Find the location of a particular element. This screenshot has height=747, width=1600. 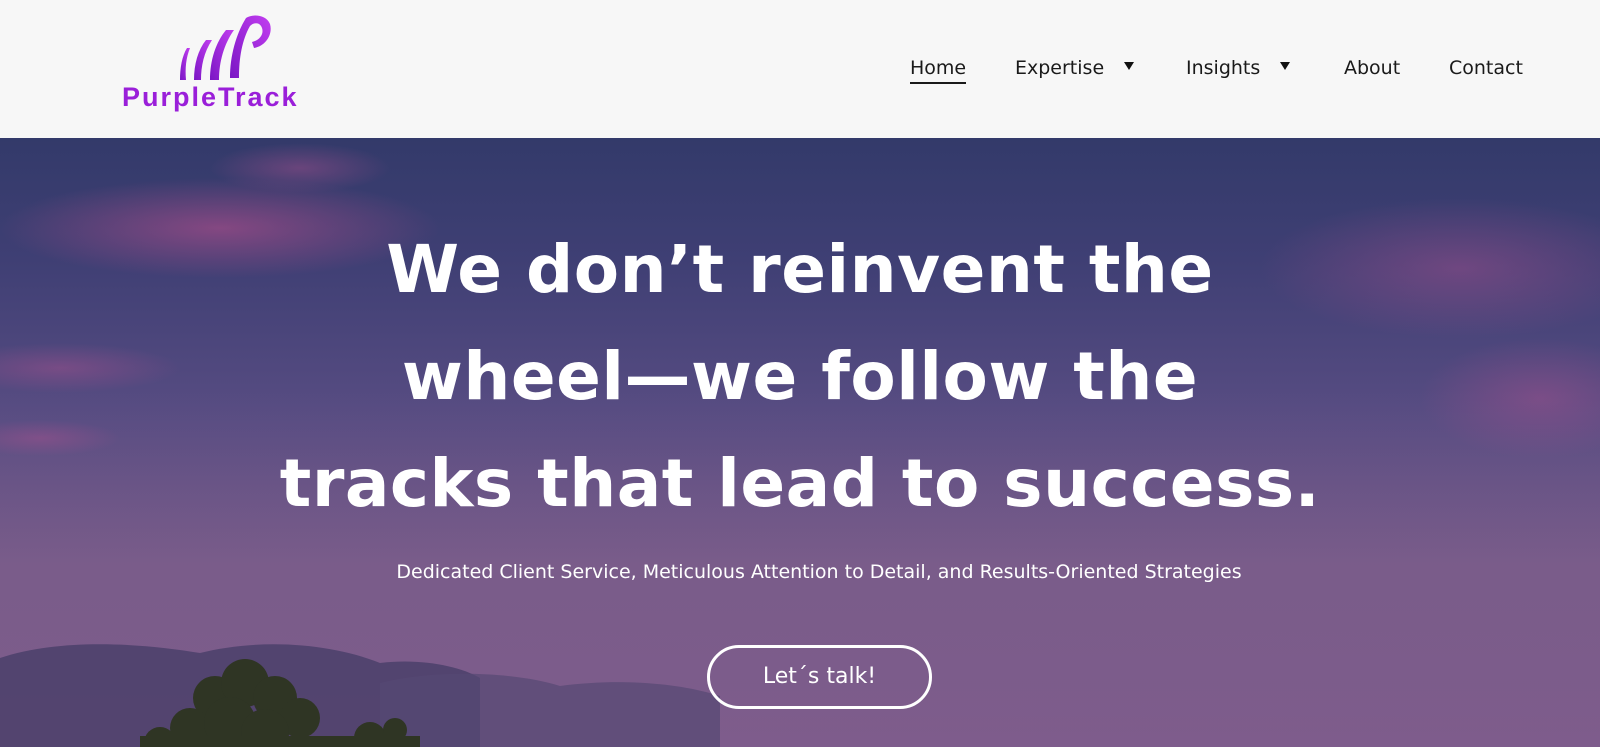

nav-about-label: About is located at coordinates (1372, 68).